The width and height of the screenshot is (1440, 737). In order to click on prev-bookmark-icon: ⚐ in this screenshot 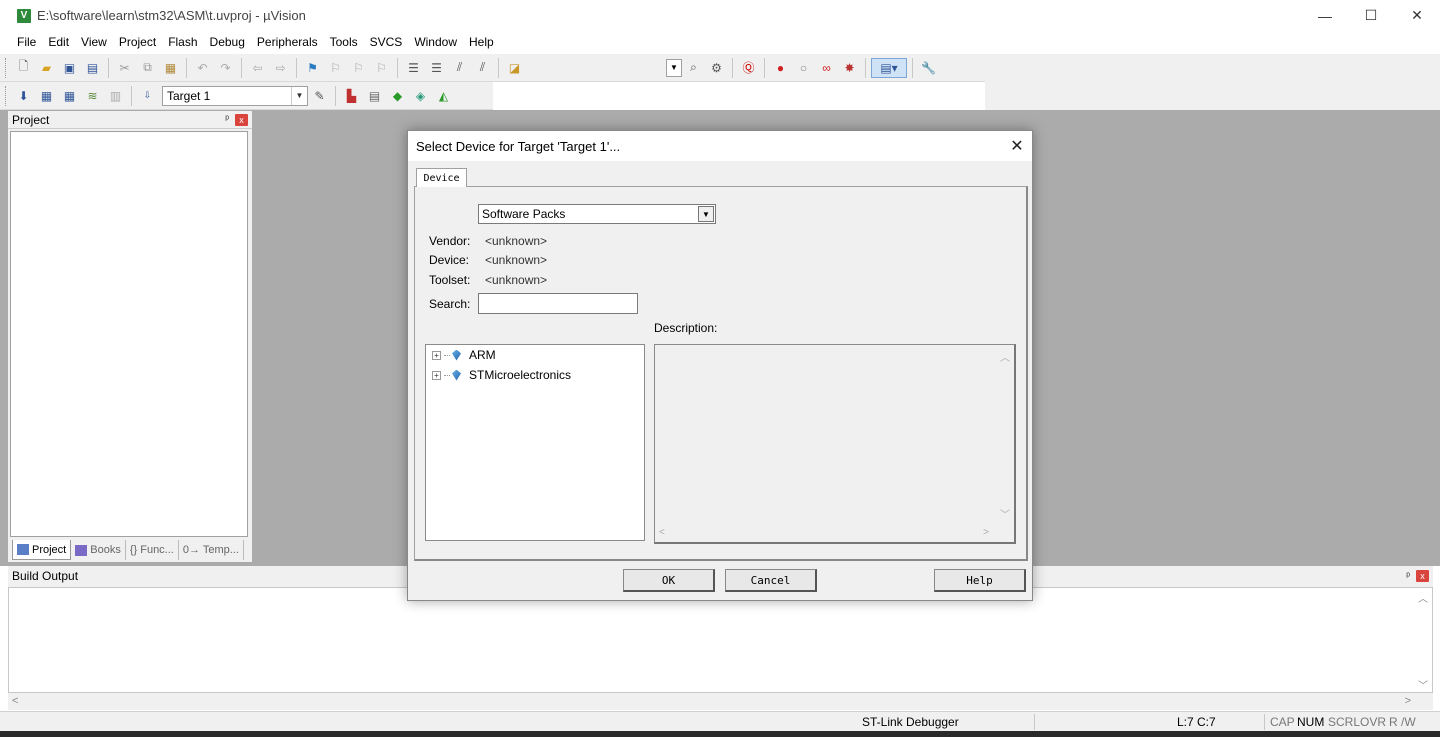, I will do `click(335, 68)`.